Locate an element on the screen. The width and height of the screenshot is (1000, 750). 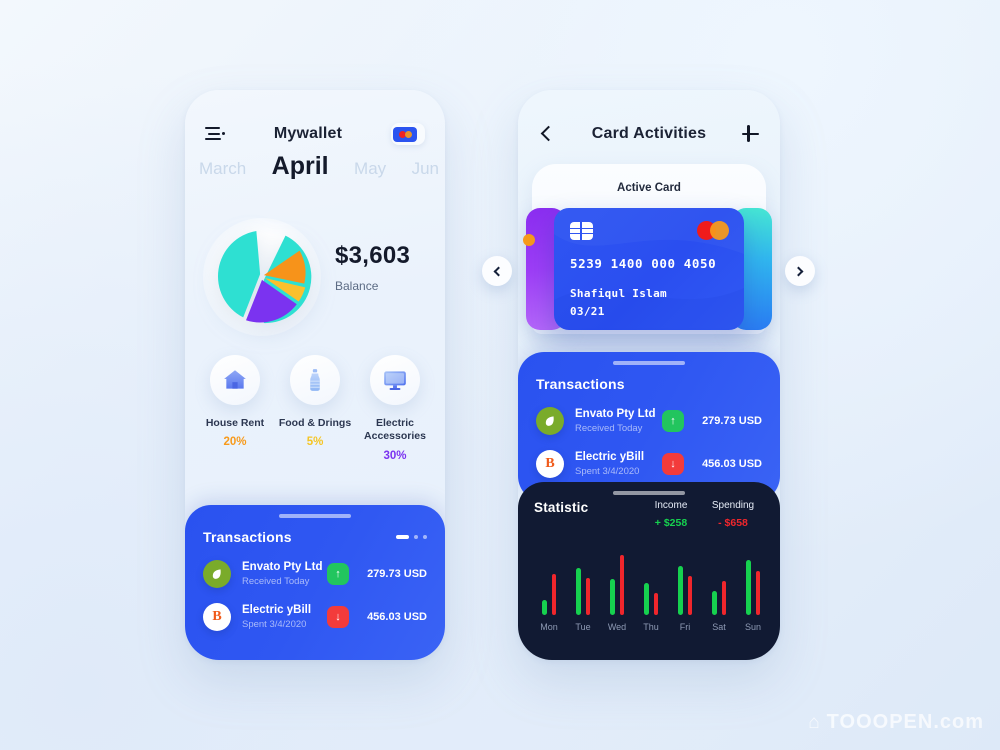
category-label: Electric Accessories is located at coordinates (395, 430).